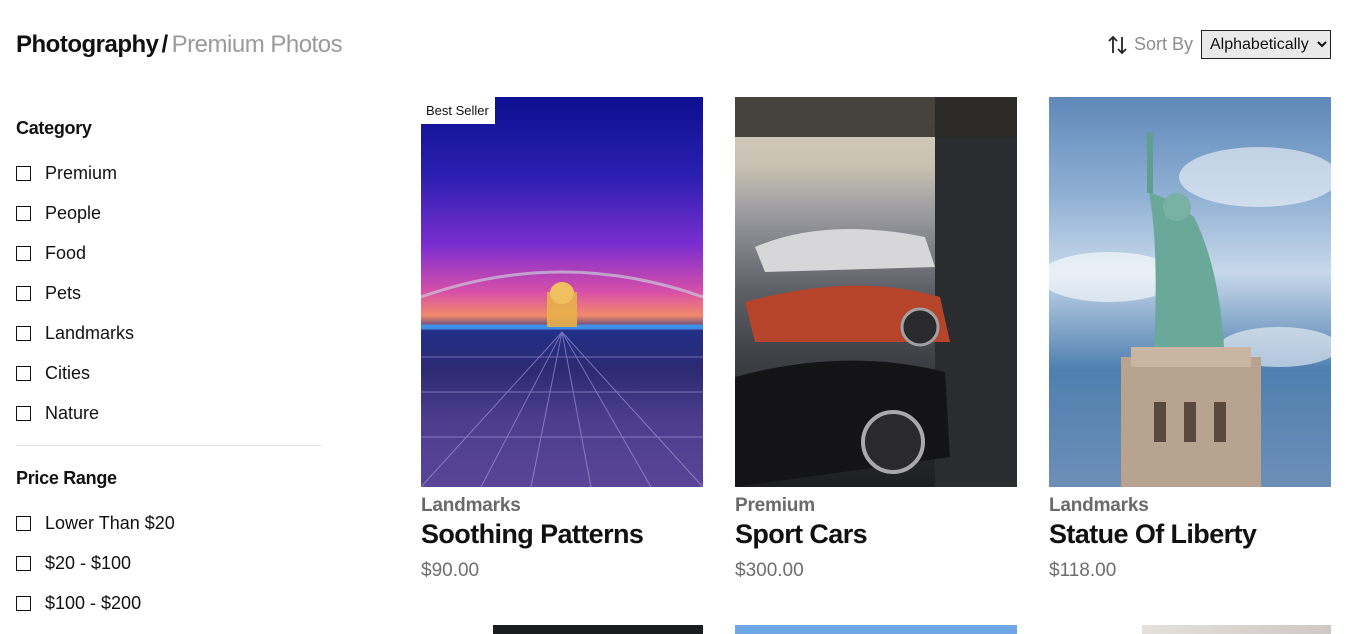 The height and width of the screenshot is (634, 1353). What do you see at coordinates (87, 44) in the screenshot?
I see `breadcrumb-root: Photography` at bounding box center [87, 44].